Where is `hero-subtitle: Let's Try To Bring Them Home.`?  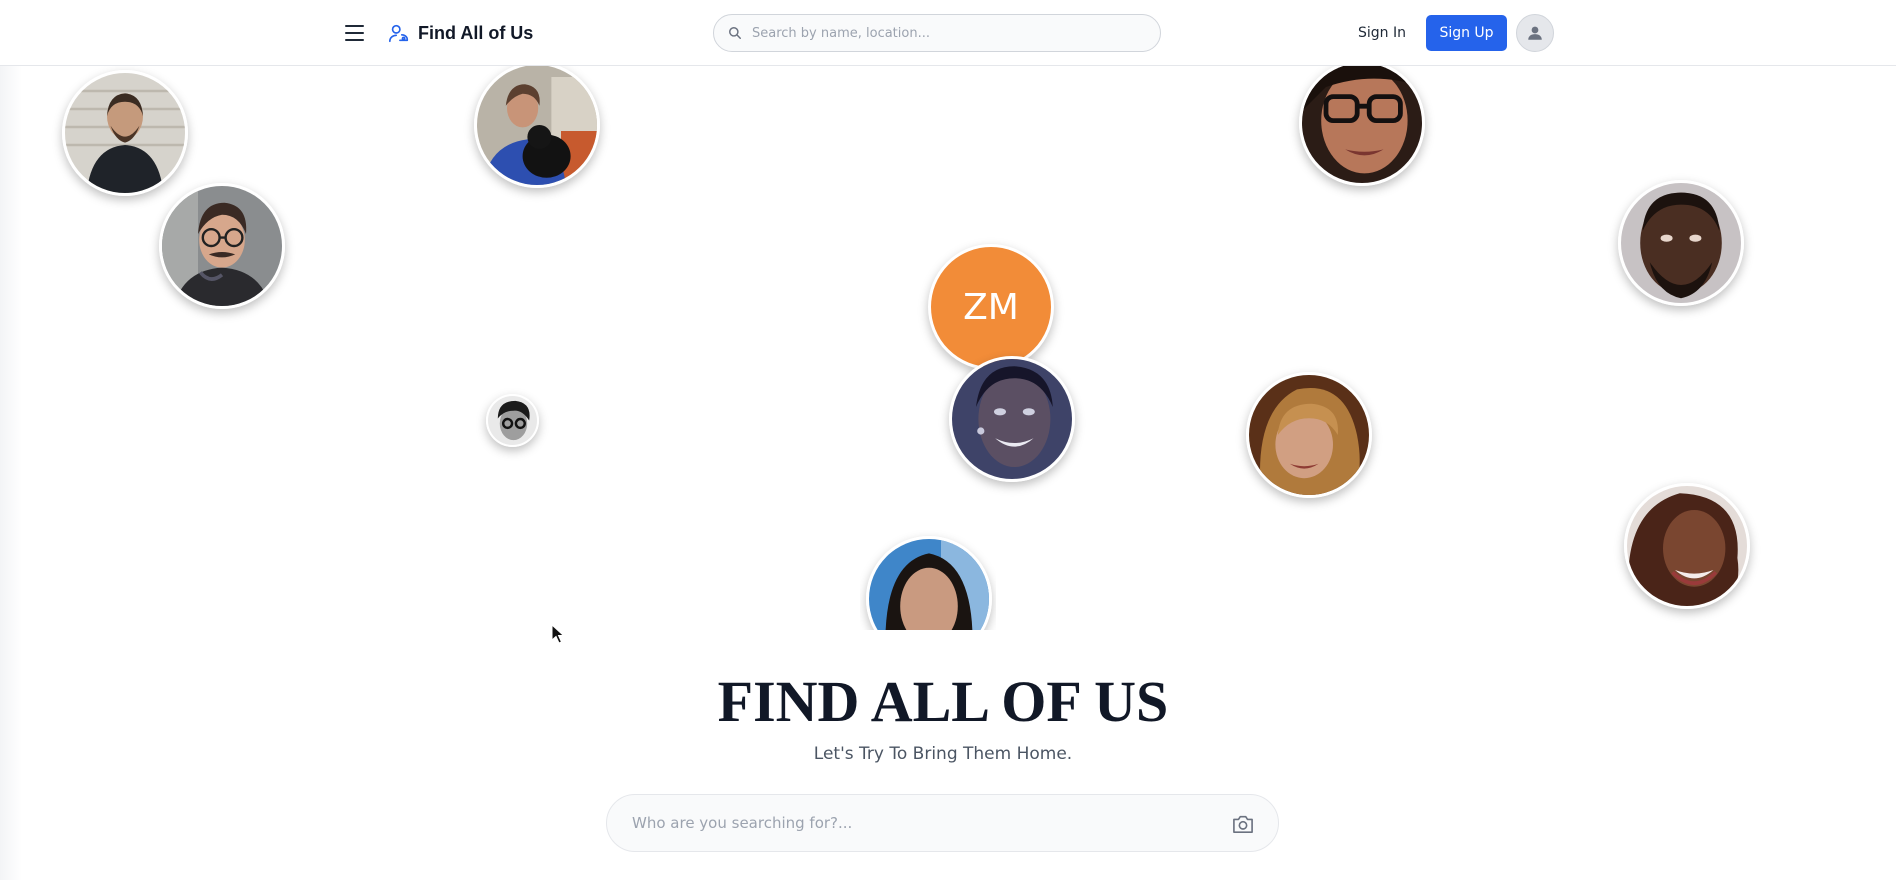 hero-subtitle: Let's Try To Bring Them Home. is located at coordinates (943, 754).